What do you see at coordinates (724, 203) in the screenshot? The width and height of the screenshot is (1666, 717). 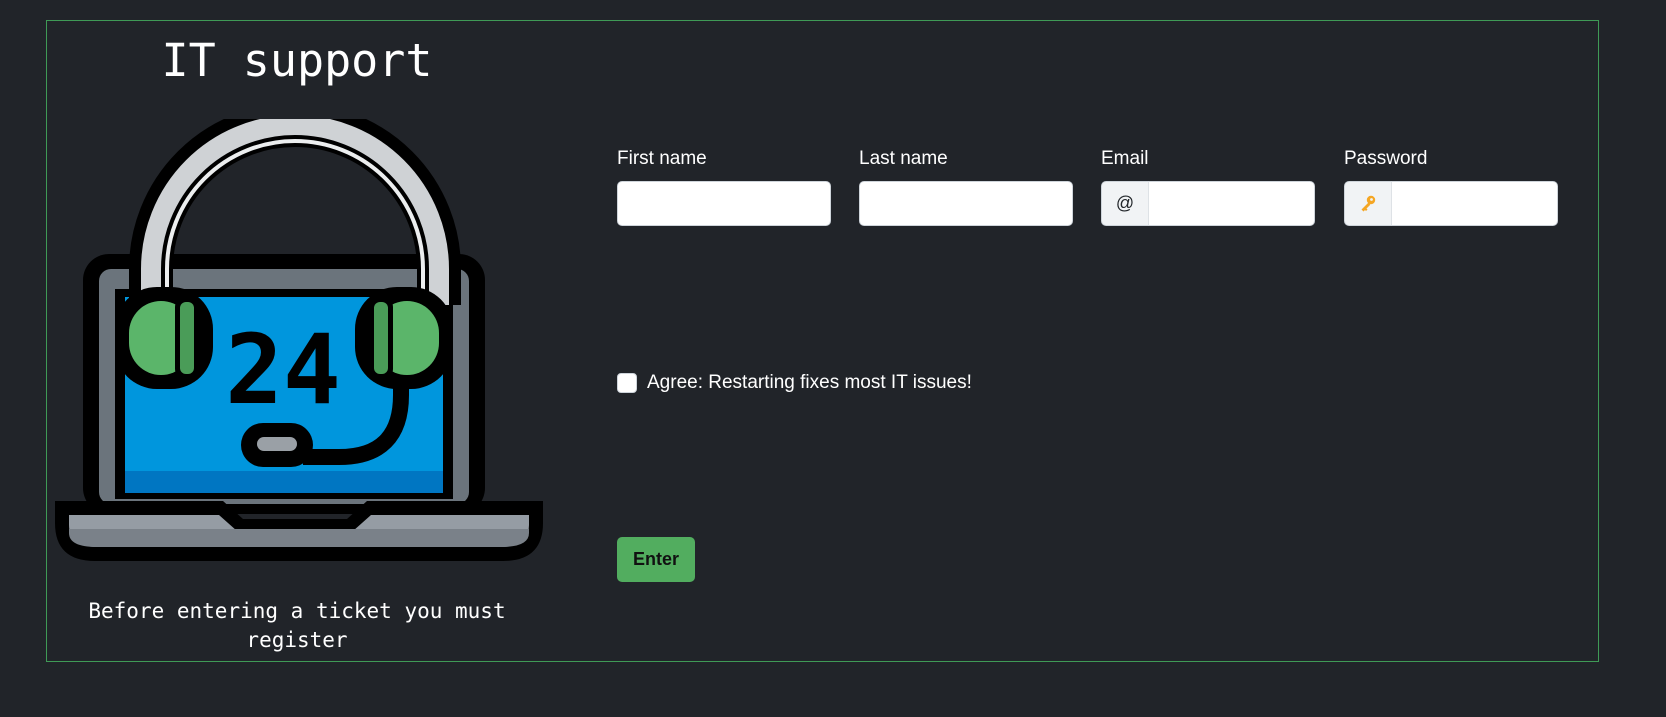 I see `first-name-input` at bounding box center [724, 203].